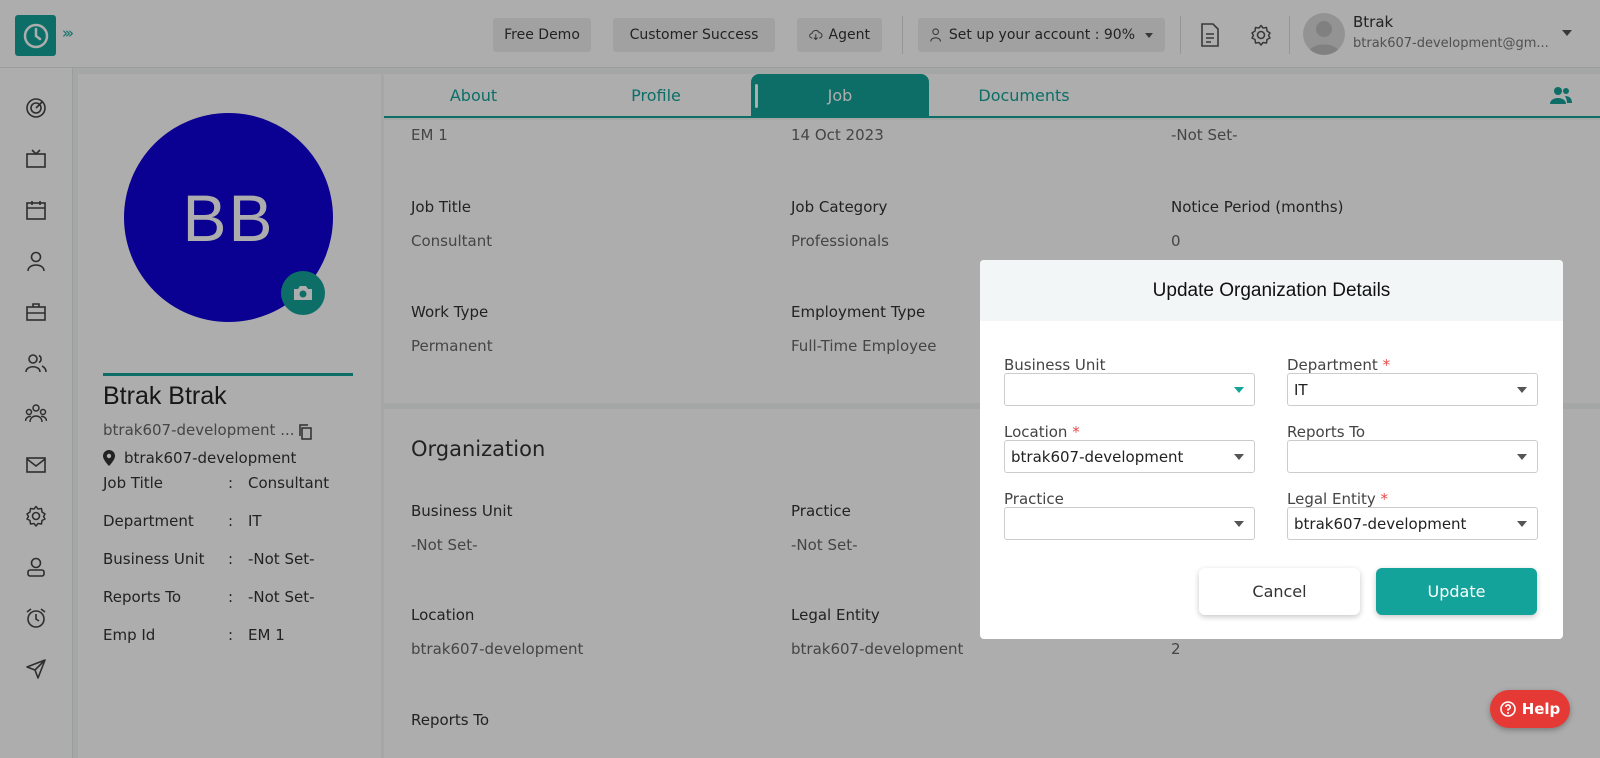  I want to click on location-select: btrak607-development, so click(1129, 456).